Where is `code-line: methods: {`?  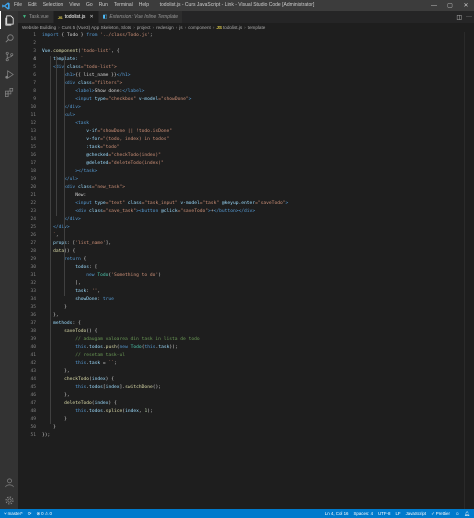
code-line: methods: { is located at coordinates (253, 324).